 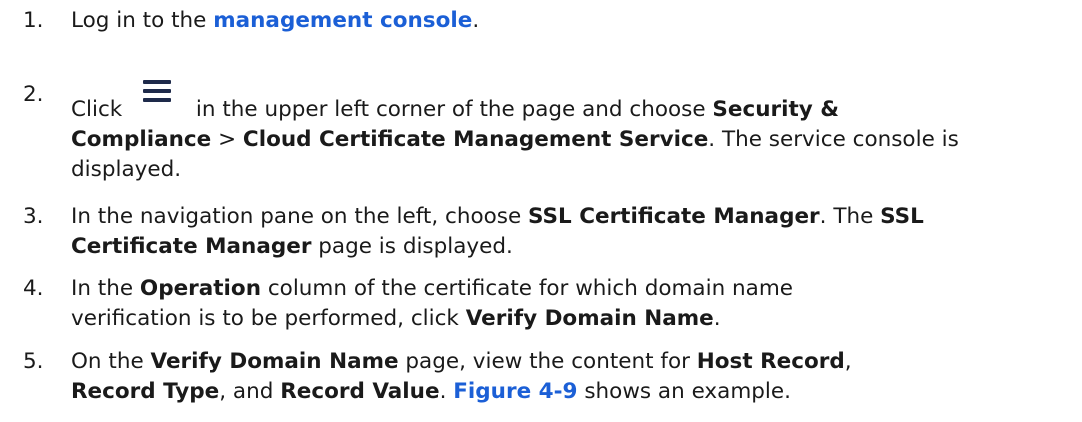 What do you see at coordinates (33, 20) in the screenshot?
I see `step-number: 1.` at bounding box center [33, 20].